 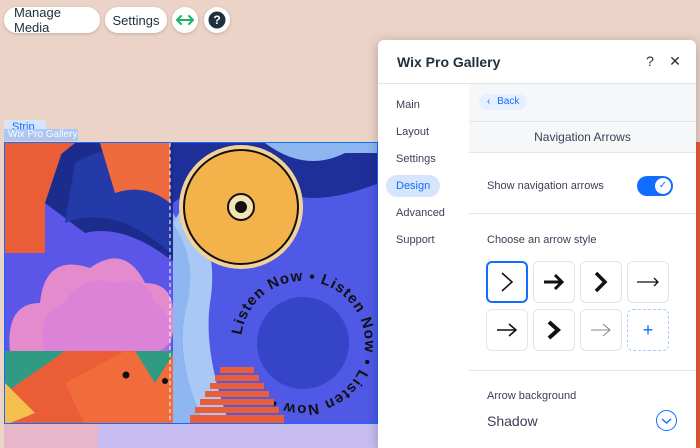 I want to click on settings-label: Settings, so click(x=136, y=20).